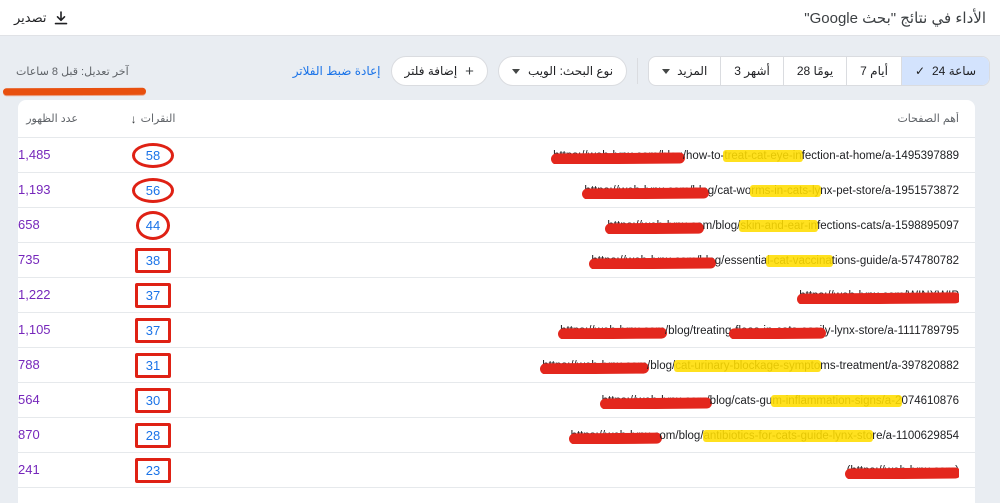 This screenshot has width=1000, height=503. What do you see at coordinates (133, 118) in the screenshot?
I see `sort-descending-icon: ↓` at bounding box center [133, 118].